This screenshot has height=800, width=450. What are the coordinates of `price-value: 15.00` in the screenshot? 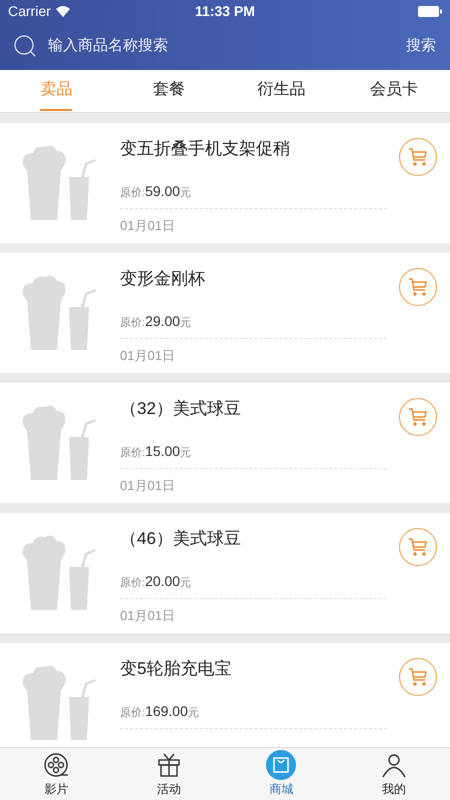 It's located at (162, 451).